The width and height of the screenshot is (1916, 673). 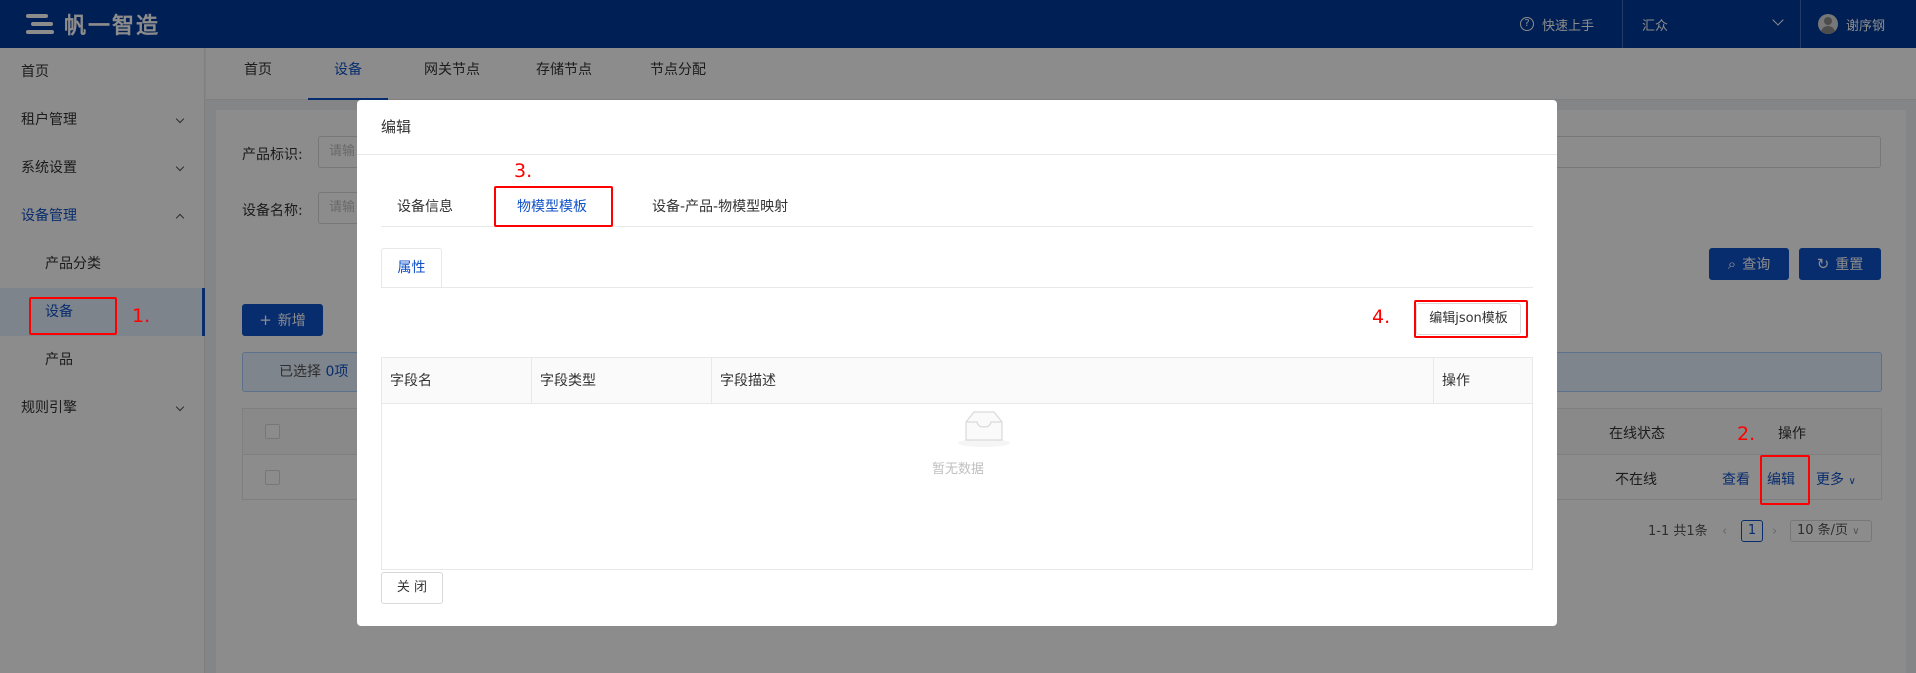 I want to click on tab-properties: 属性, so click(x=411, y=268).